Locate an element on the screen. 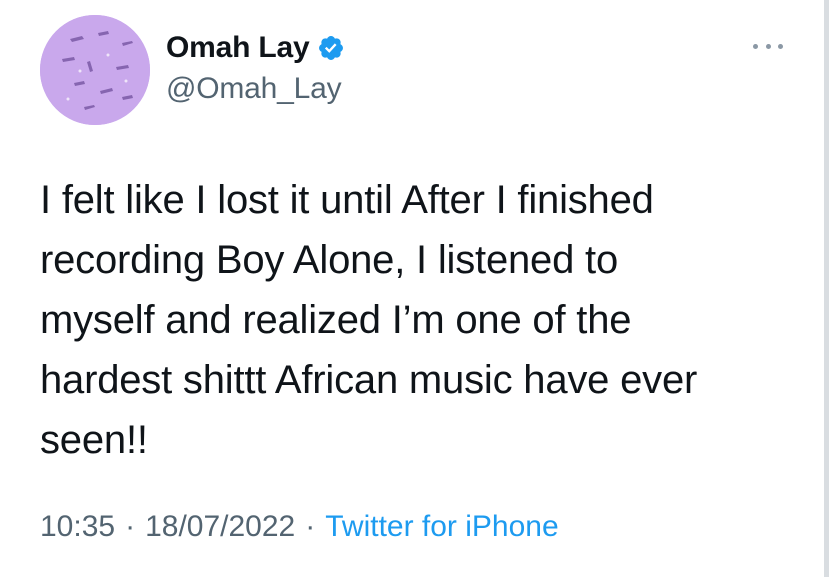 The image size is (829, 577). verified-badge-icon is located at coordinates (331, 48).